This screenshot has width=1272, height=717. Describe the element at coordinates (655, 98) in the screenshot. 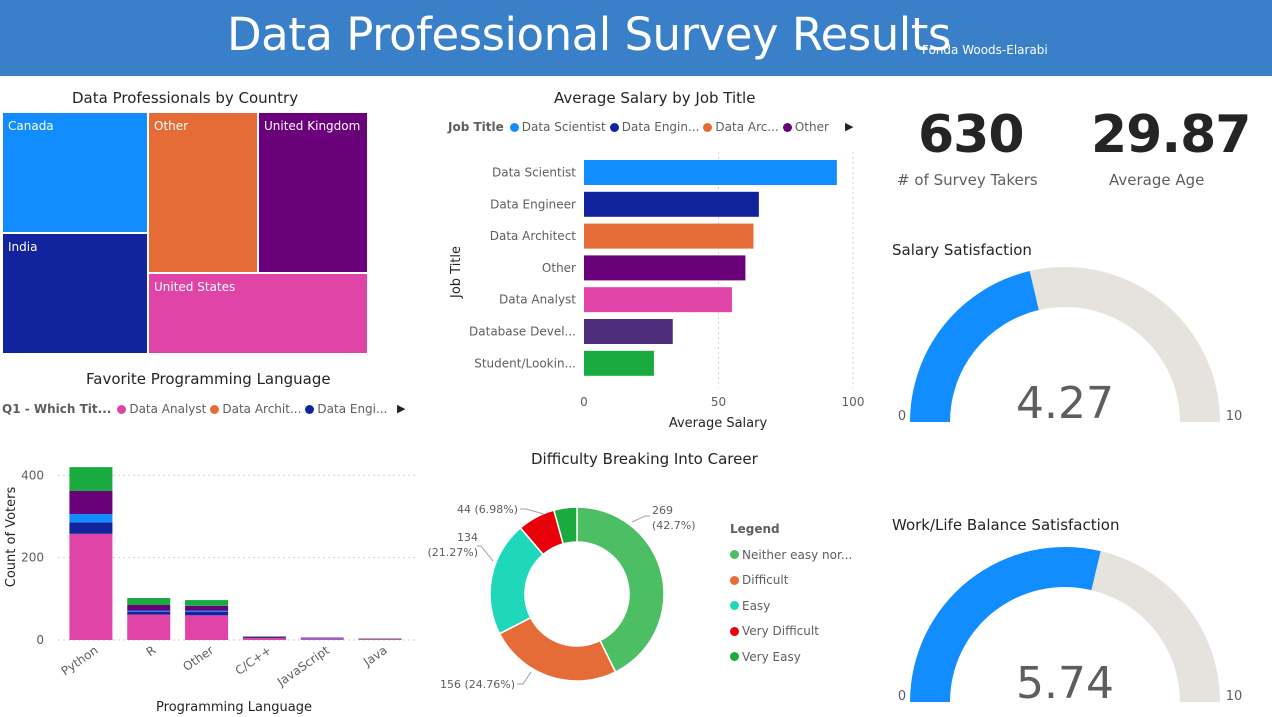

I see `salary-chart-title: Average Salary by Job Title` at that location.